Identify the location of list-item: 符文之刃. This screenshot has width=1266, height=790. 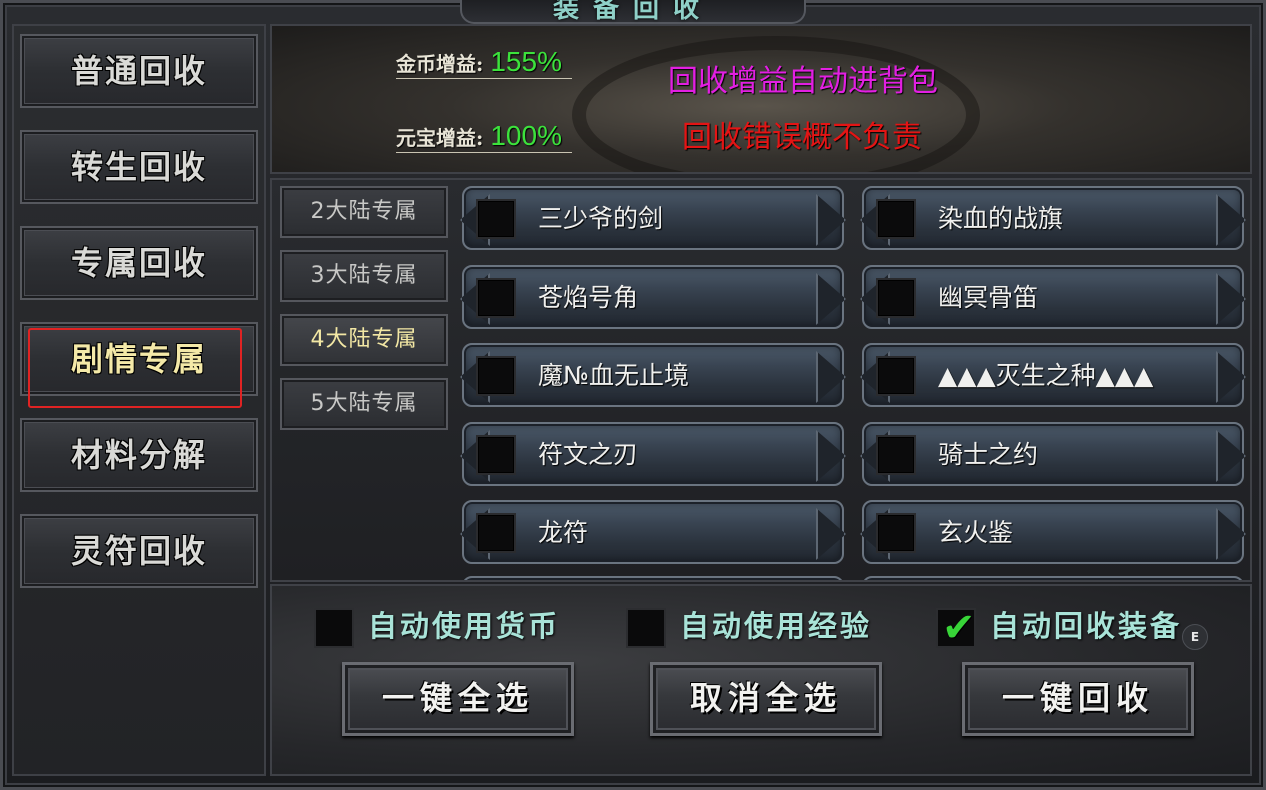
(653, 454).